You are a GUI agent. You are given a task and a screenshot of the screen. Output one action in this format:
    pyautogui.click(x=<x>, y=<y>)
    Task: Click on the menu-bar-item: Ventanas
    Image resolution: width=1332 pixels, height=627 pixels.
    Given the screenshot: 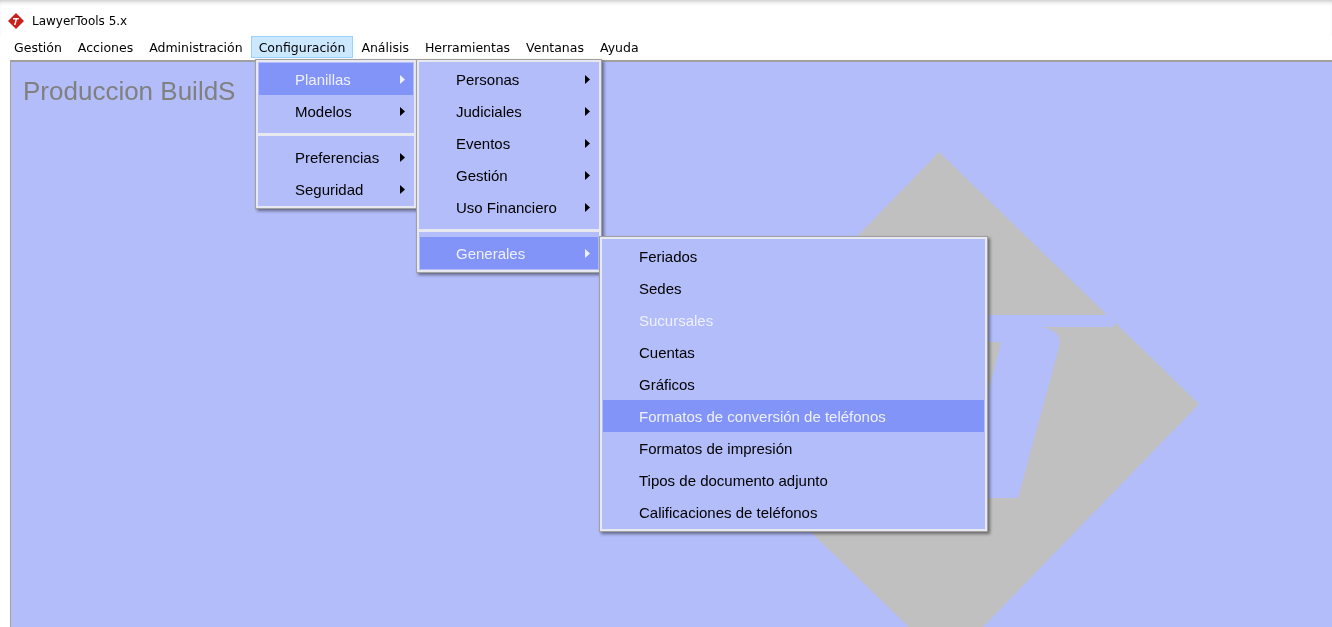 What is the action you would take?
    pyautogui.click(x=555, y=47)
    